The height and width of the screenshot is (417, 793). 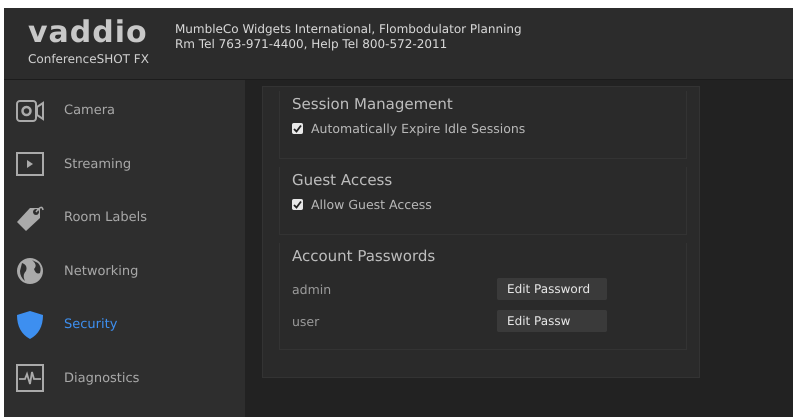 I want to click on product-name: ConferenceSHOT FX, so click(x=88, y=59).